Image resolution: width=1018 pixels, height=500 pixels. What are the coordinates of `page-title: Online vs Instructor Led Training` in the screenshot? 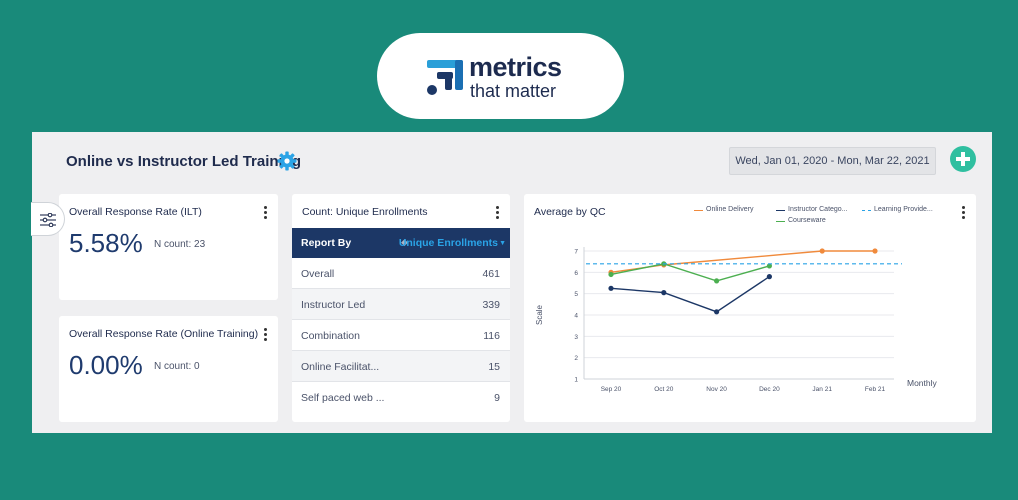 It's located at (184, 161).